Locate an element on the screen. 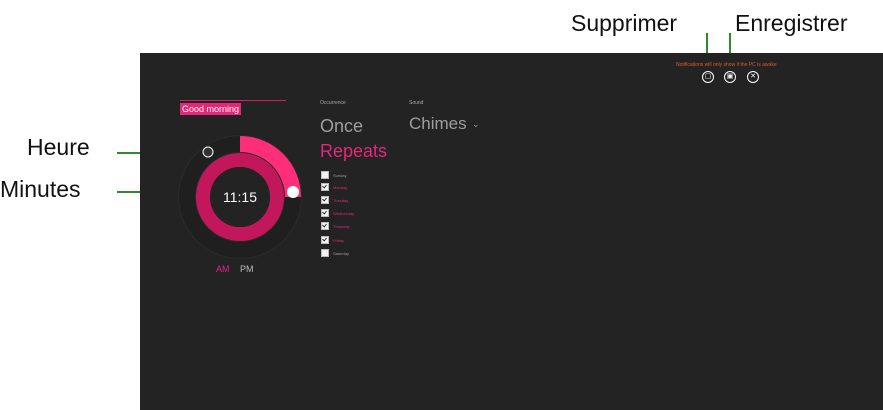  trash-icon: ▢ is located at coordinates (708, 77).